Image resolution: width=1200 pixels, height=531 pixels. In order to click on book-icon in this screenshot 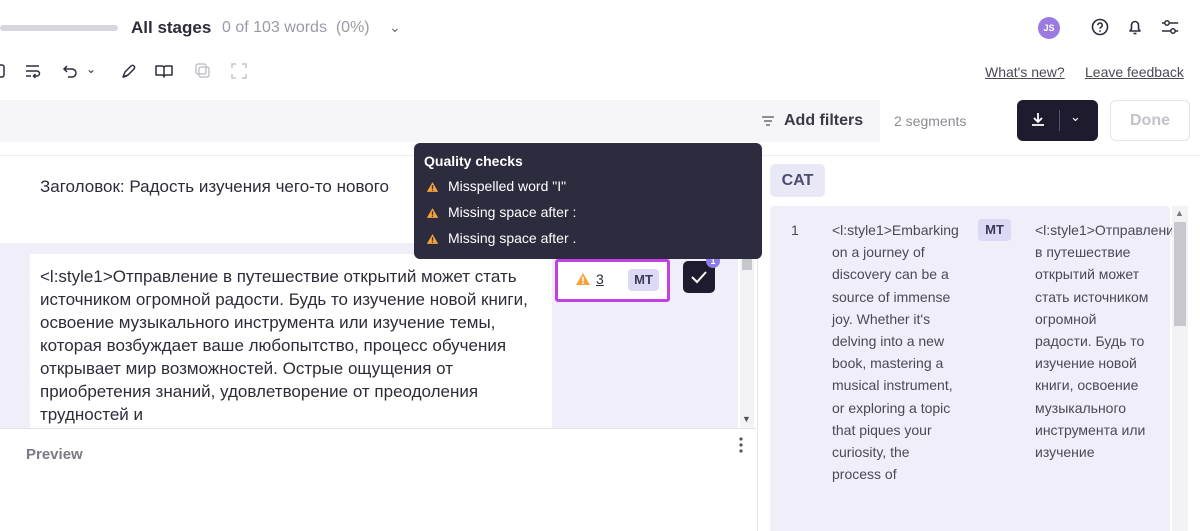, I will do `click(164, 71)`.